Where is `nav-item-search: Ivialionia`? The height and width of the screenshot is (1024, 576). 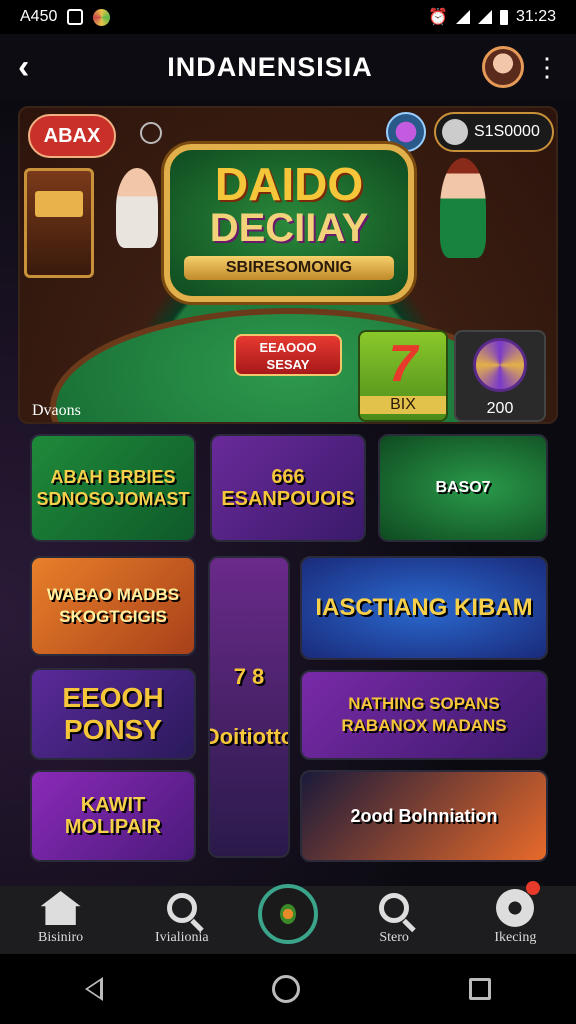 nav-item-search: Ivialionia is located at coordinates (182, 916).